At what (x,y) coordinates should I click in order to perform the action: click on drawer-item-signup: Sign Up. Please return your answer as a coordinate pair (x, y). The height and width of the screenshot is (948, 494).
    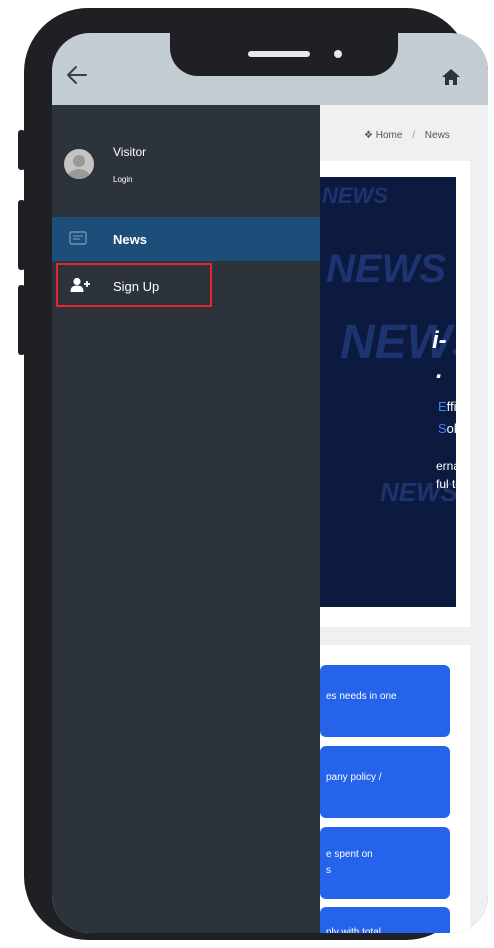
    Looking at the image, I should click on (134, 285).